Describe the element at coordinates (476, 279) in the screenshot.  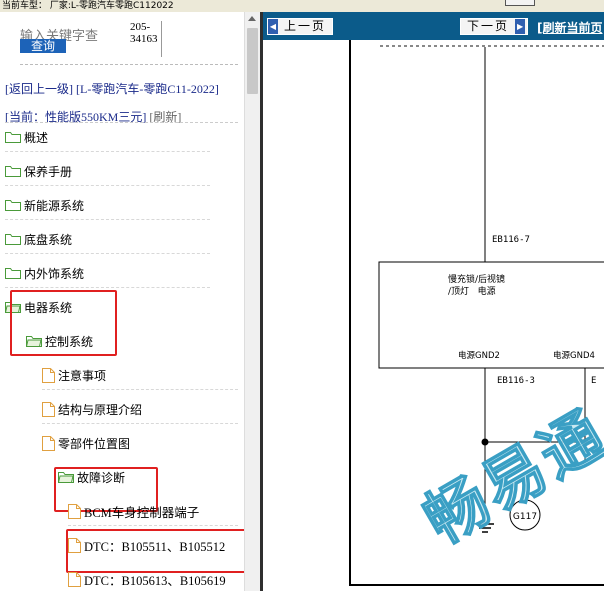
I see `component-label-line1: 慢充锁/后视镜` at that location.